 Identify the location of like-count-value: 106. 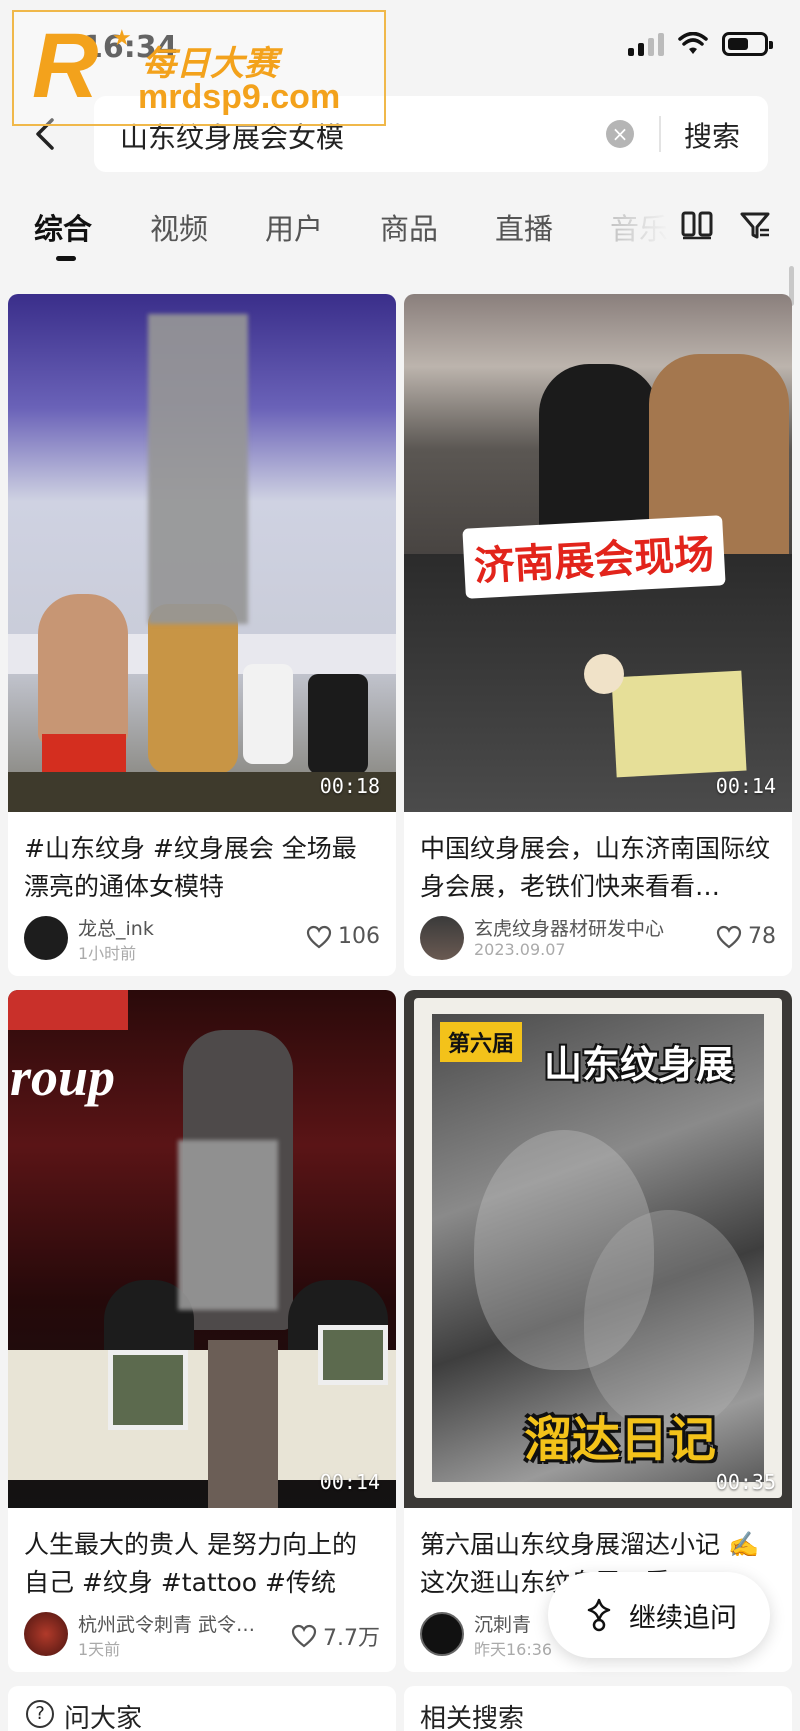
(359, 936).